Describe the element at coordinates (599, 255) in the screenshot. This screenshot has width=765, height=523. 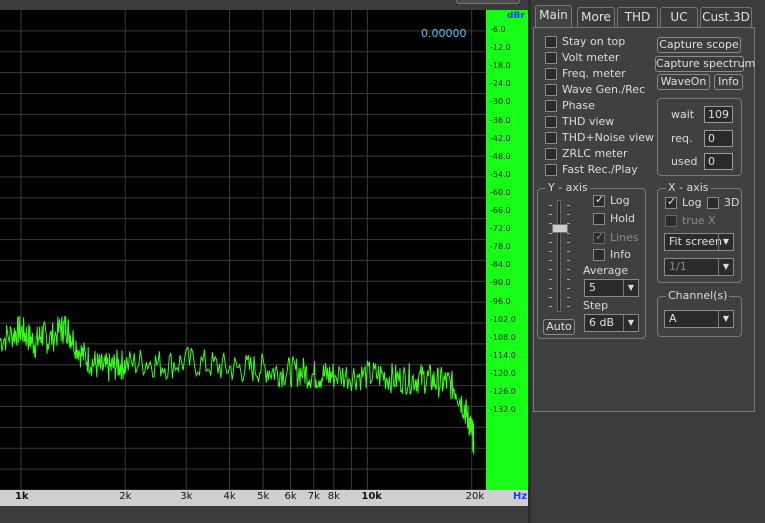
I see `y-info-checkbox` at that location.